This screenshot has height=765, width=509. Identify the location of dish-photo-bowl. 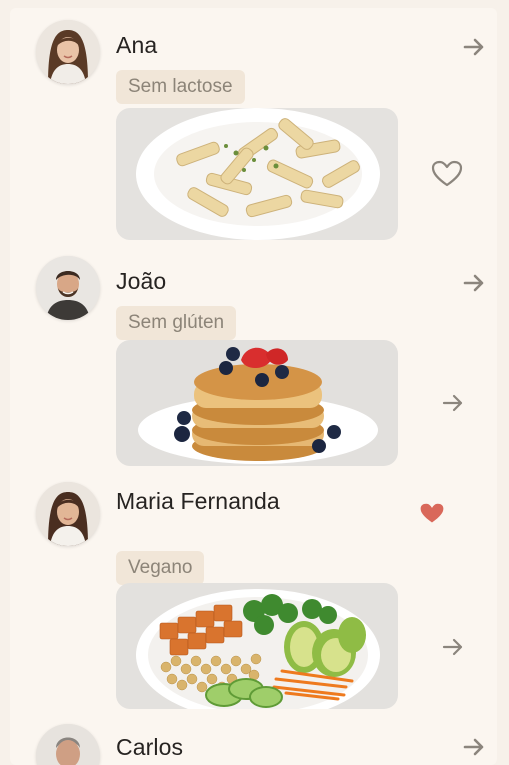
(257, 646).